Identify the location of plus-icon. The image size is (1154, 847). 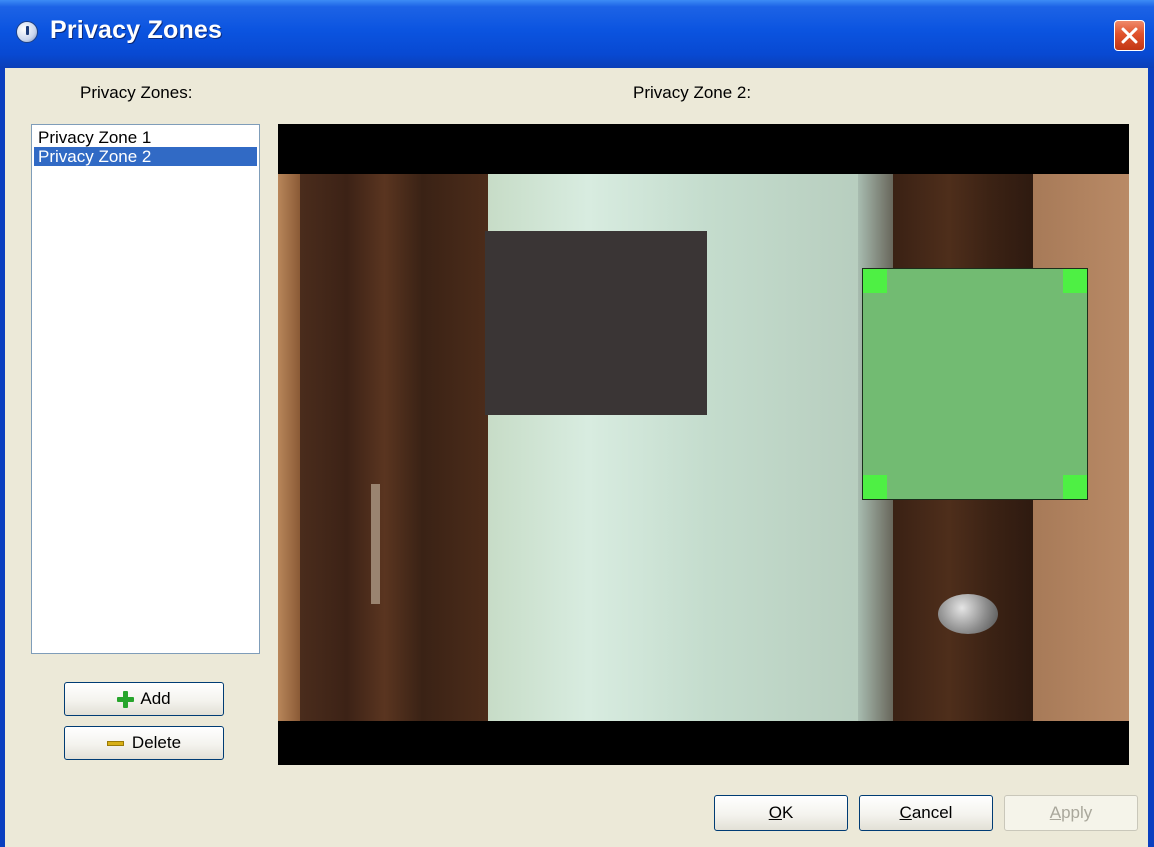
(126, 699).